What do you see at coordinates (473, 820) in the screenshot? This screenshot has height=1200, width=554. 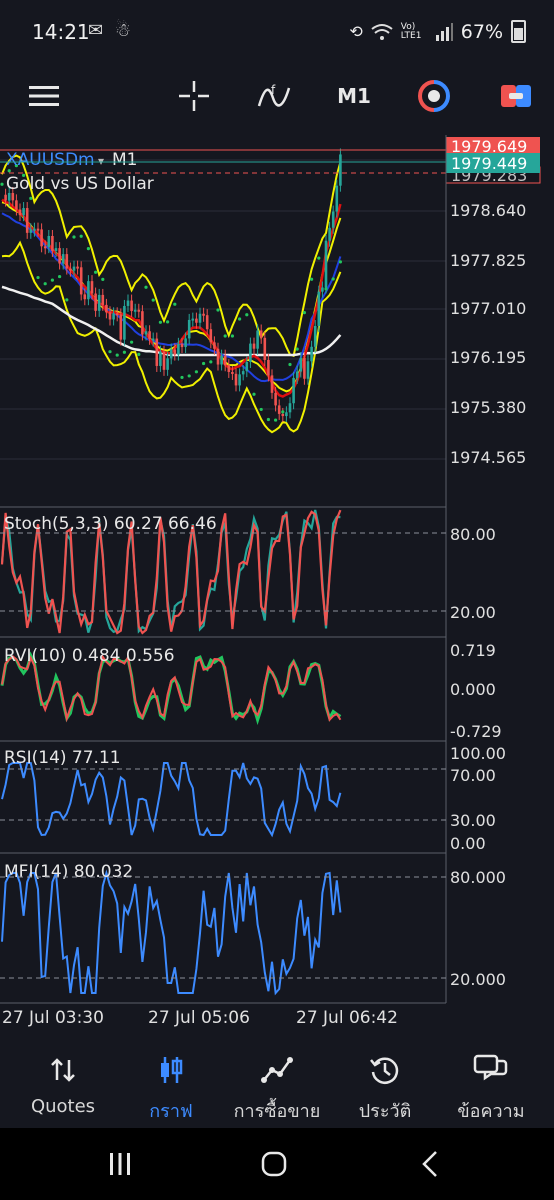 I see `rsi-level: 30.00` at bounding box center [473, 820].